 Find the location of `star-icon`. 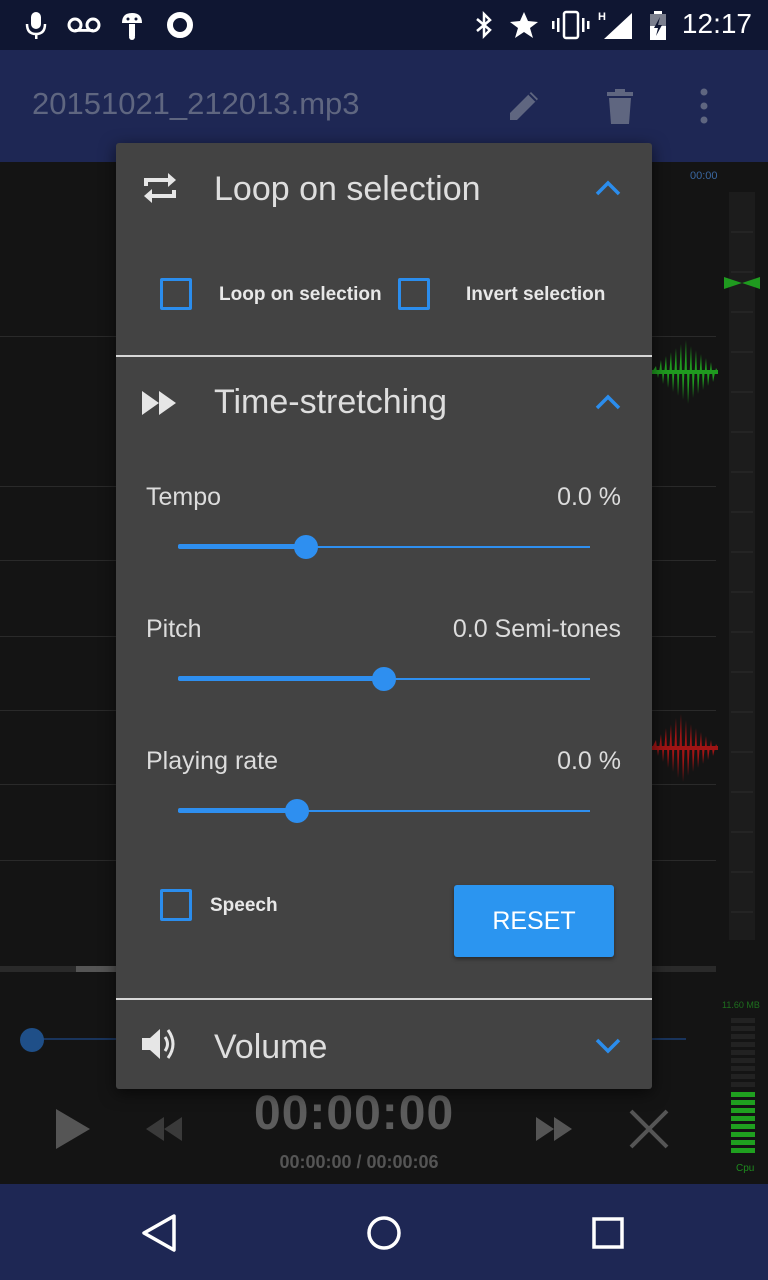

star-icon is located at coordinates (524, 25).